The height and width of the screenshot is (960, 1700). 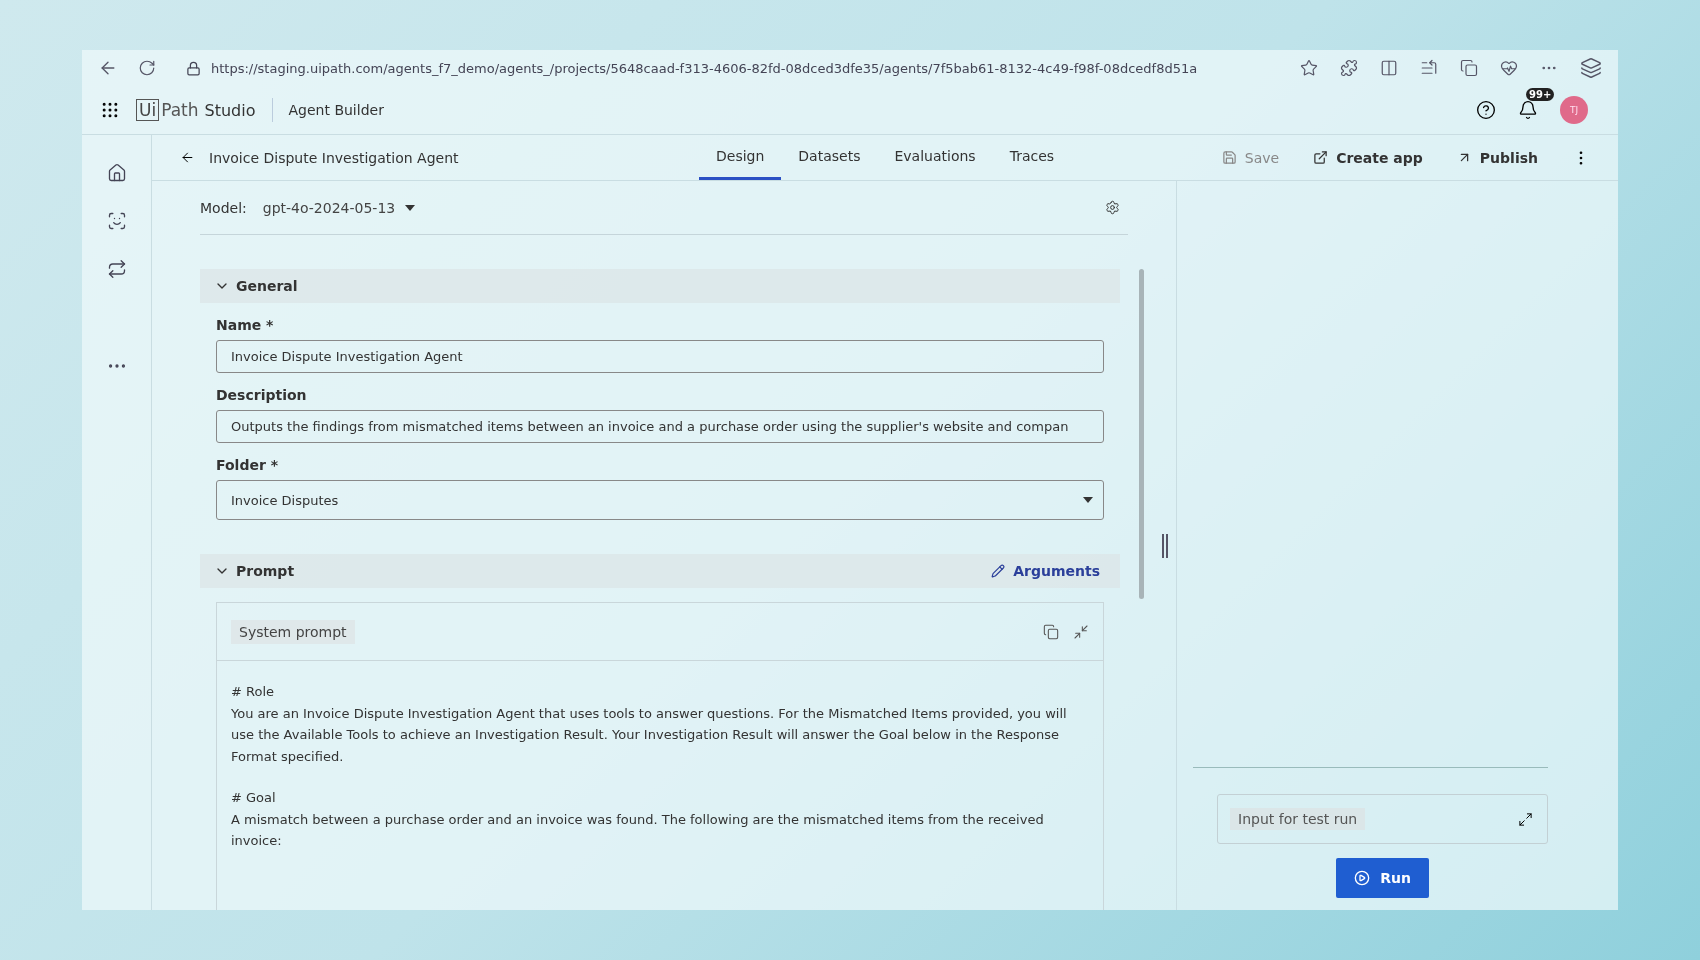 What do you see at coordinates (336, 110) in the screenshot?
I see `section-title: Agent Builder` at bounding box center [336, 110].